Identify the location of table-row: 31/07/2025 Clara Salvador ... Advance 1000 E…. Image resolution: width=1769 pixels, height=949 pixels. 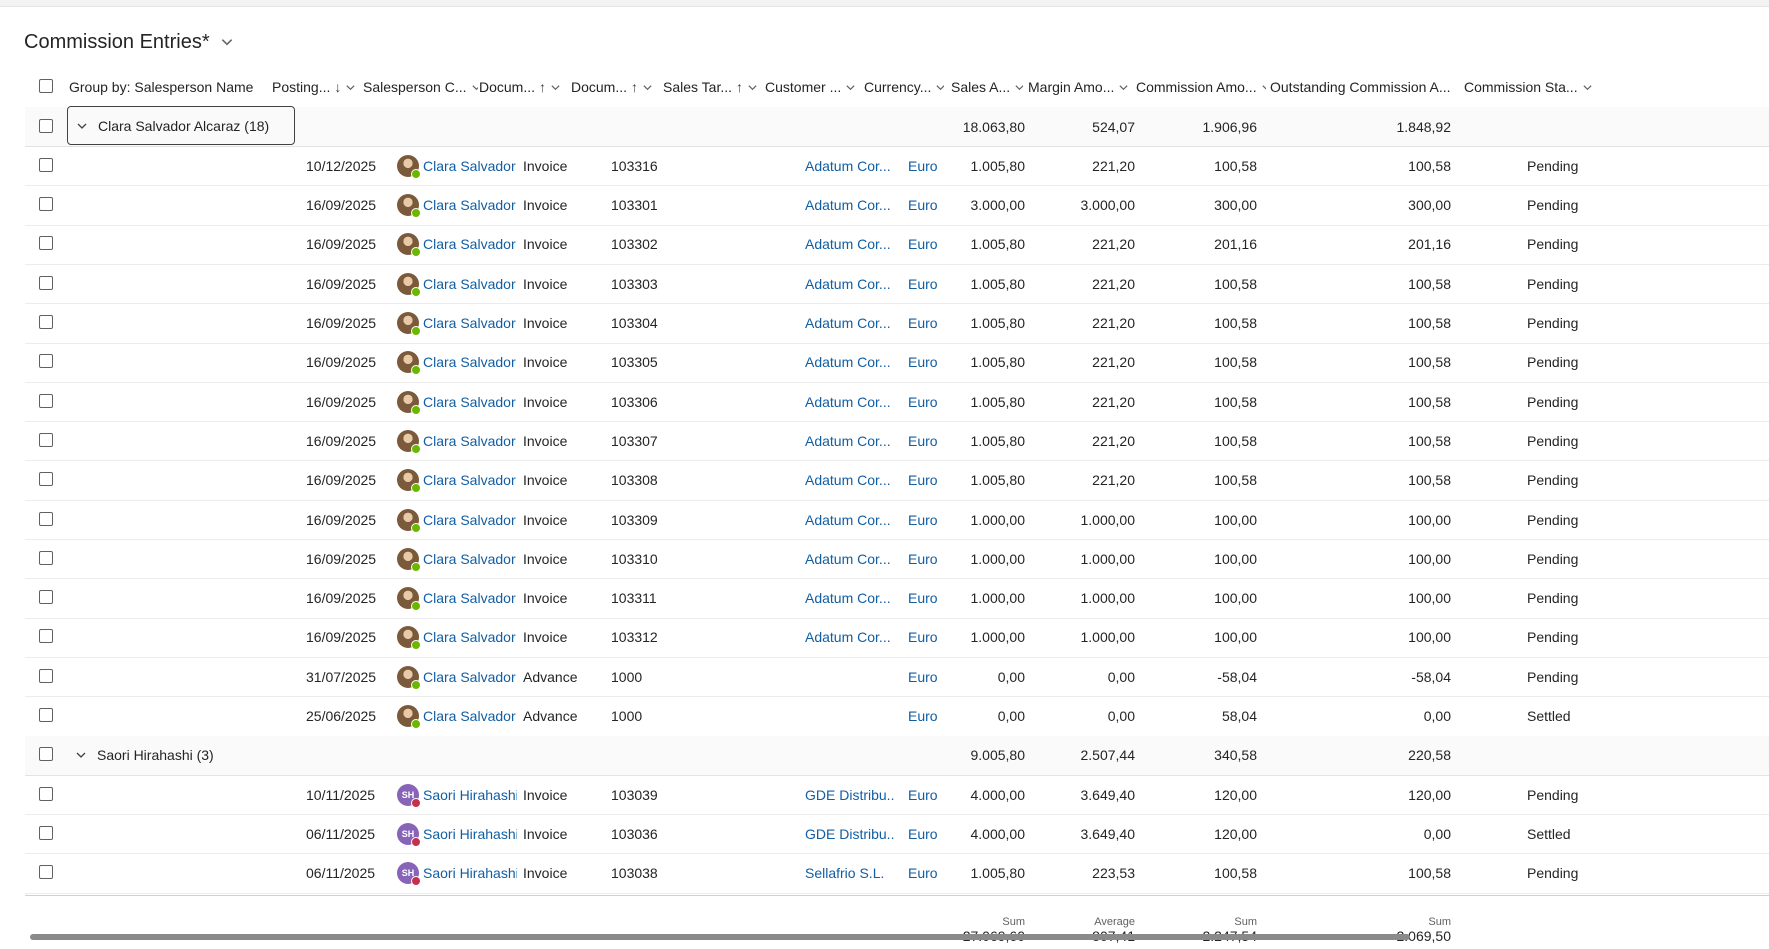
(897, 677).